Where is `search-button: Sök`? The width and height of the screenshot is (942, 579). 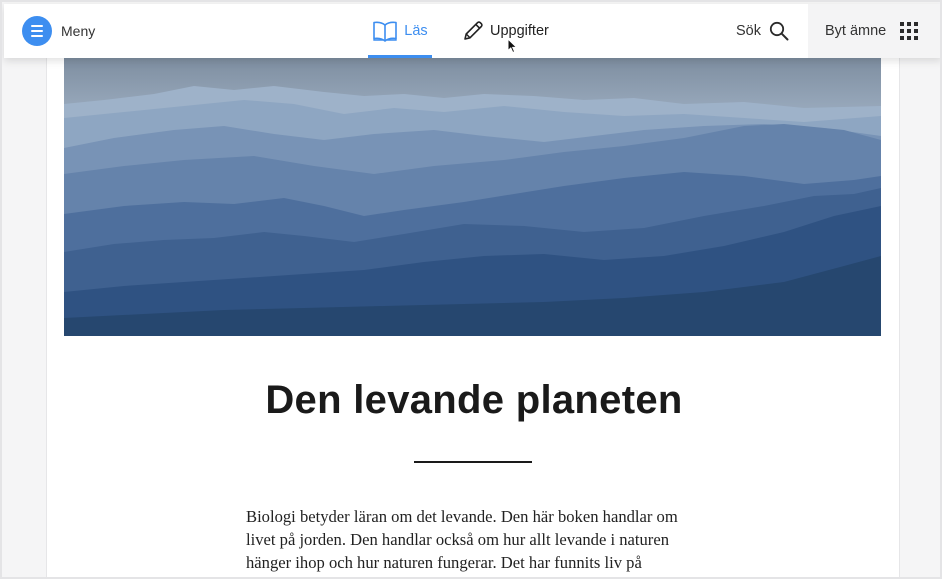 search-button: Sök is located at coordinates (762, 31).